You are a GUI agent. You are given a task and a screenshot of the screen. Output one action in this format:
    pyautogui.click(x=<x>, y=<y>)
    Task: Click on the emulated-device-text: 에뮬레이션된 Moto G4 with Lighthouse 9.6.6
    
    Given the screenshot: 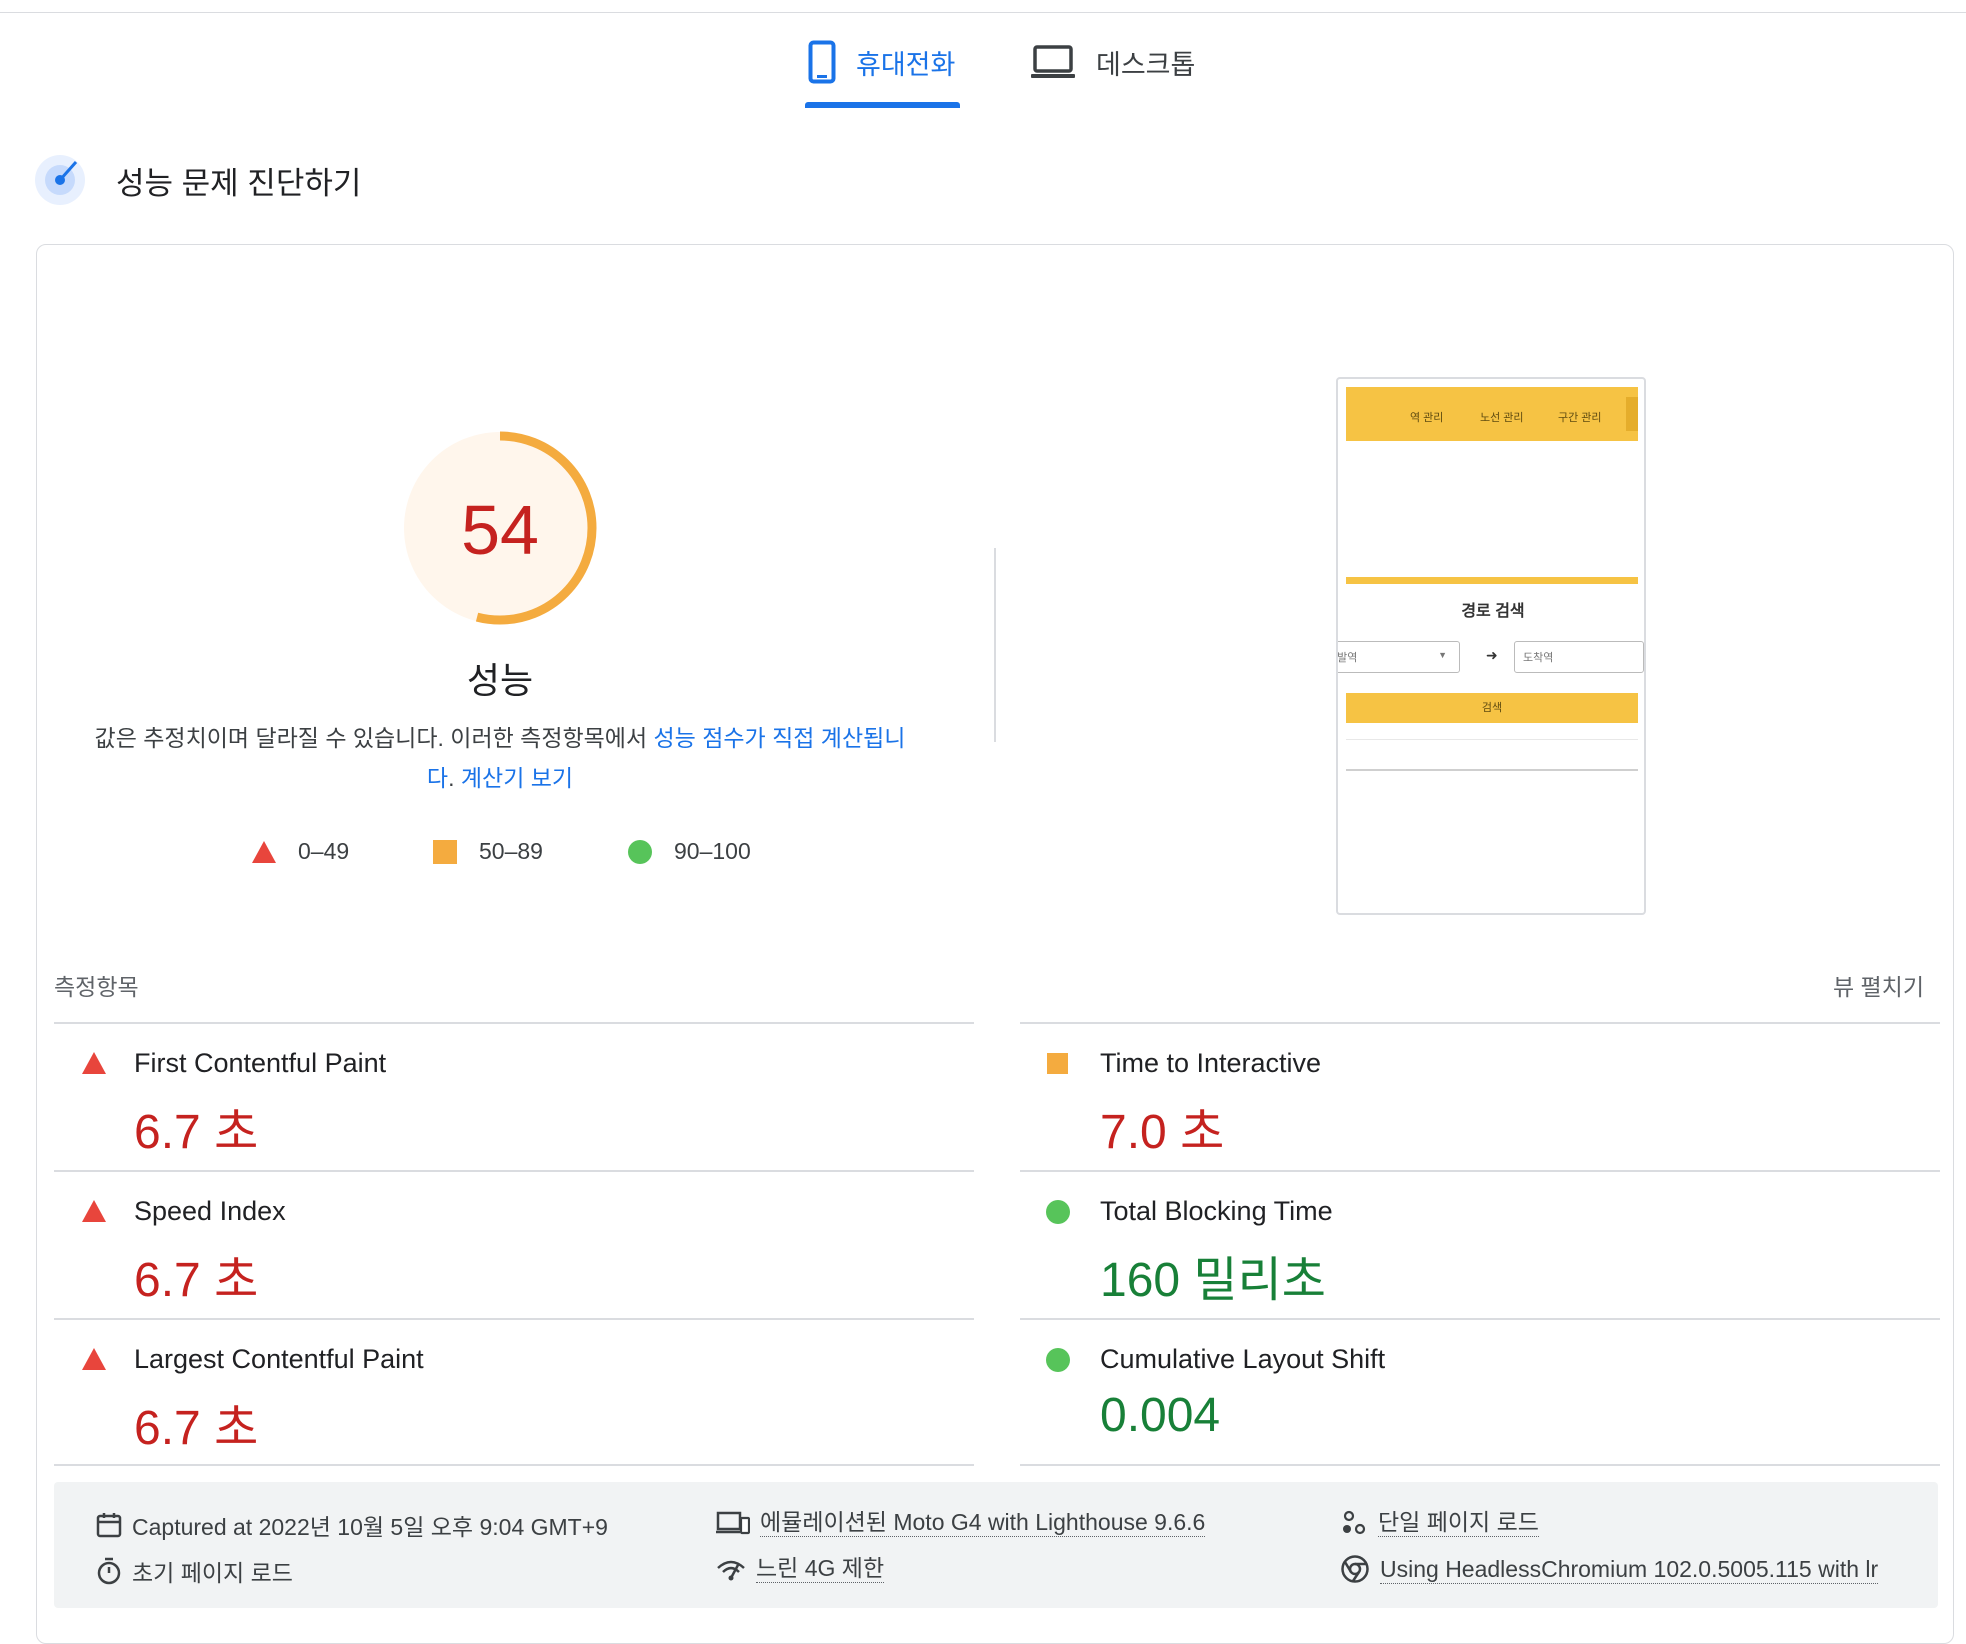 What is the action you would take?
    pyautogui.click(x=983, y=1523)
    